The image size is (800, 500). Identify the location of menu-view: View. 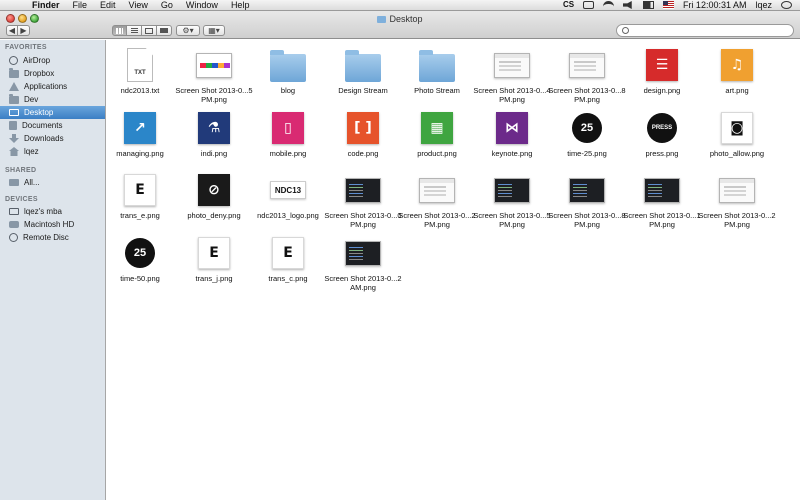
(138, 5).